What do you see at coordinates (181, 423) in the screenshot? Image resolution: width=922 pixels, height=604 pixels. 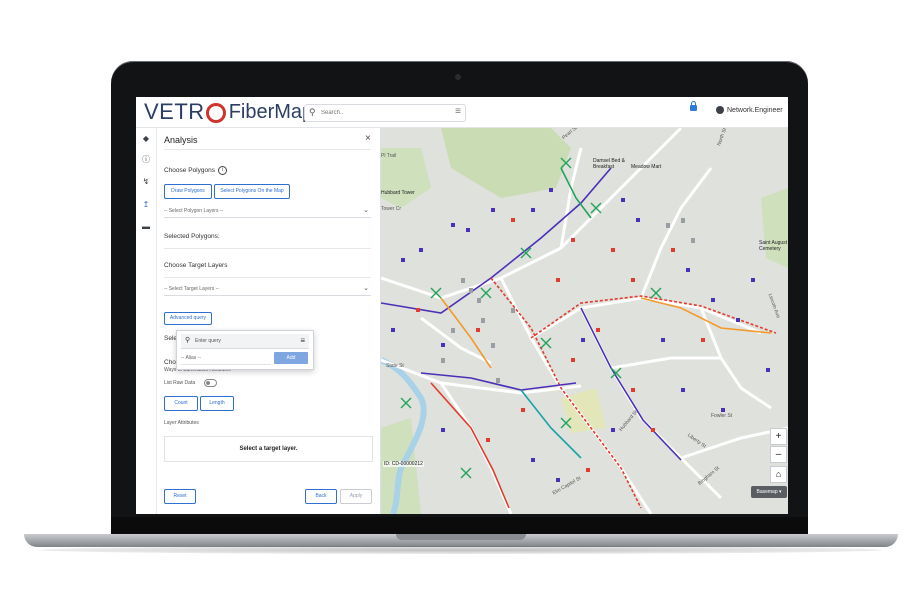 I see `layer-attributes-label: Layer Attributes` at bounding box center [181, 423].